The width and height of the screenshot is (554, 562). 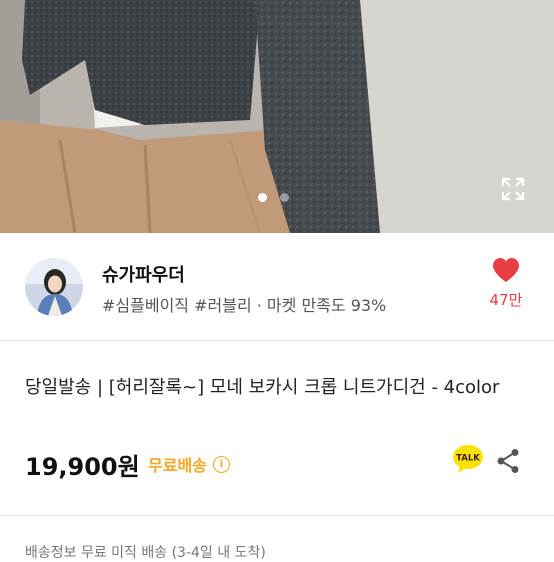 What do you see at coordinates (506, 270) in the screenshot?
I see `heart-icon` at bounding box center [506, 270].